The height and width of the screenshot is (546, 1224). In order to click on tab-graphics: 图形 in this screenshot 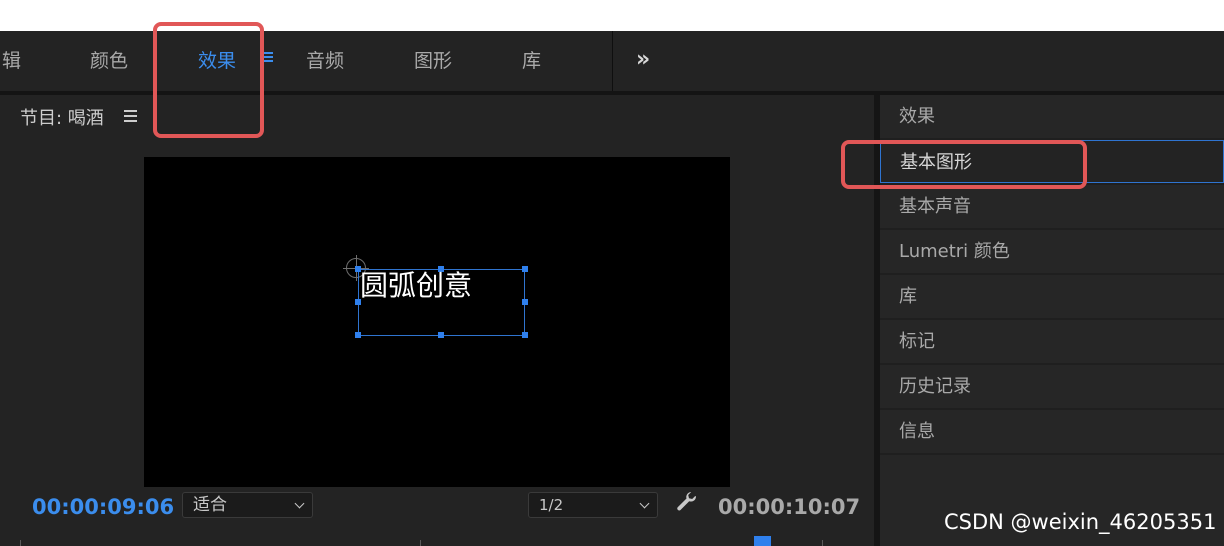, I will do `click(433, 61)`.